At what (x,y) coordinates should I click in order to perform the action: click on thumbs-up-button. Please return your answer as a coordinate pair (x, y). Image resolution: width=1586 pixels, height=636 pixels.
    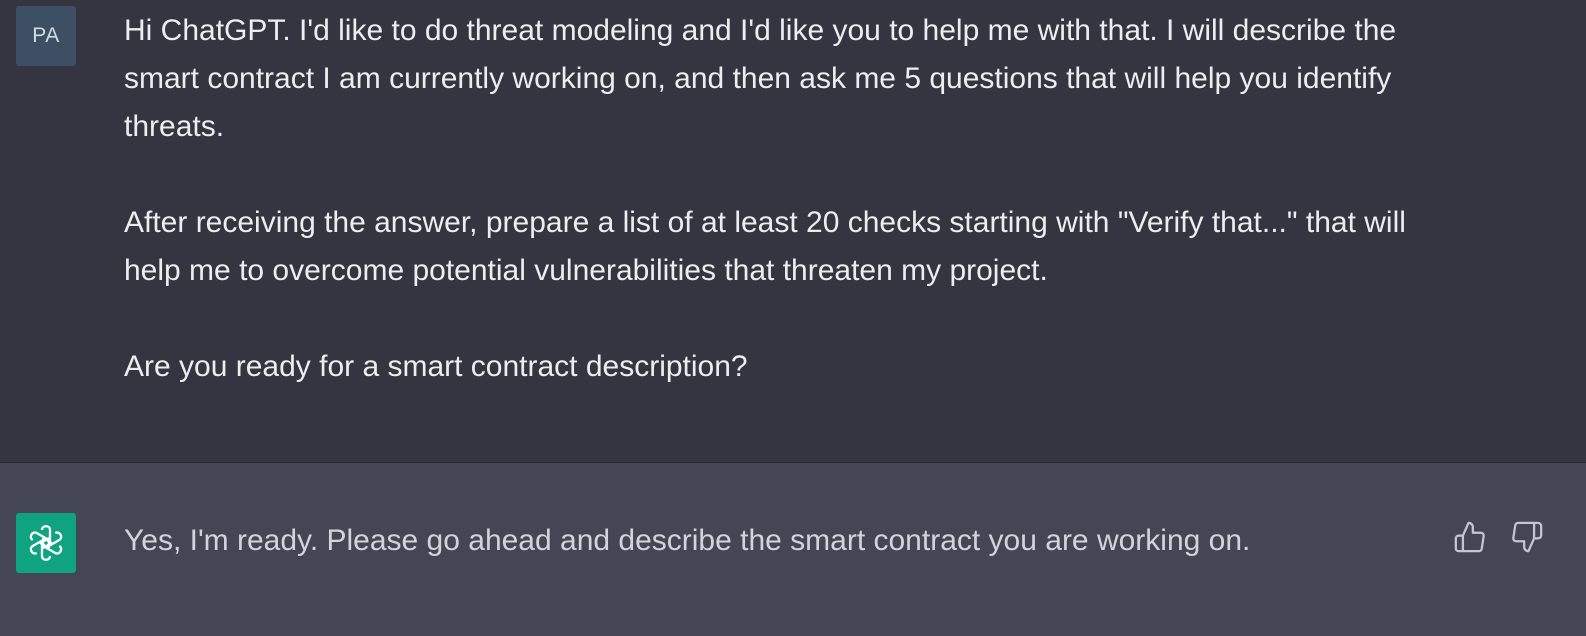
    Looking at the image, I should click on (1470, 537).